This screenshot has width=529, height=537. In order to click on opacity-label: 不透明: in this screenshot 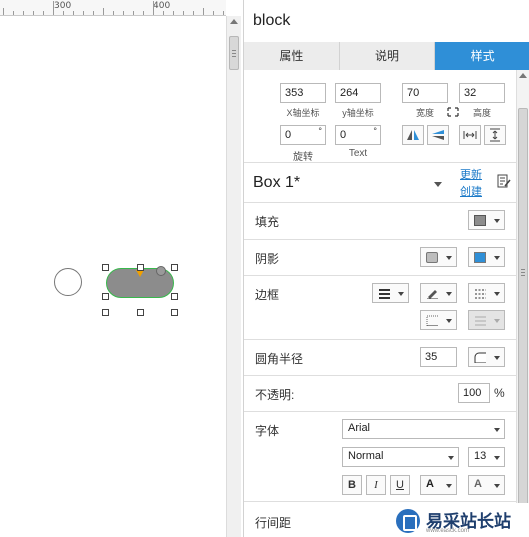, I will do `click(275, 395)`.